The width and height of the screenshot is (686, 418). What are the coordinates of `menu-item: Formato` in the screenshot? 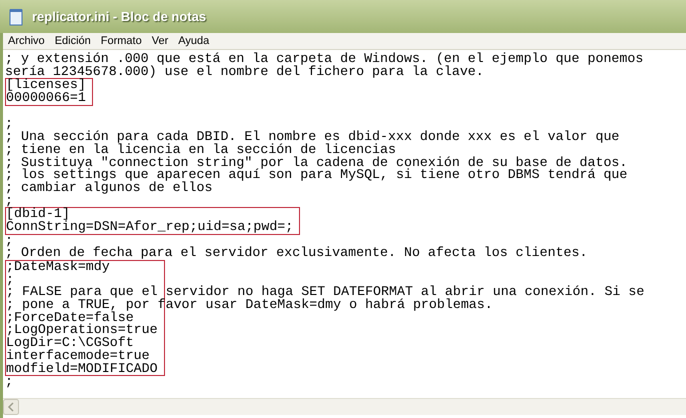 It's located at (121, 41).